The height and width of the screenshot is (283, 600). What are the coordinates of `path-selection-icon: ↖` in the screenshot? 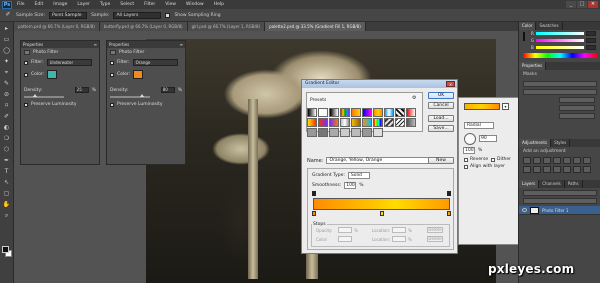 It's located at (6, 182).